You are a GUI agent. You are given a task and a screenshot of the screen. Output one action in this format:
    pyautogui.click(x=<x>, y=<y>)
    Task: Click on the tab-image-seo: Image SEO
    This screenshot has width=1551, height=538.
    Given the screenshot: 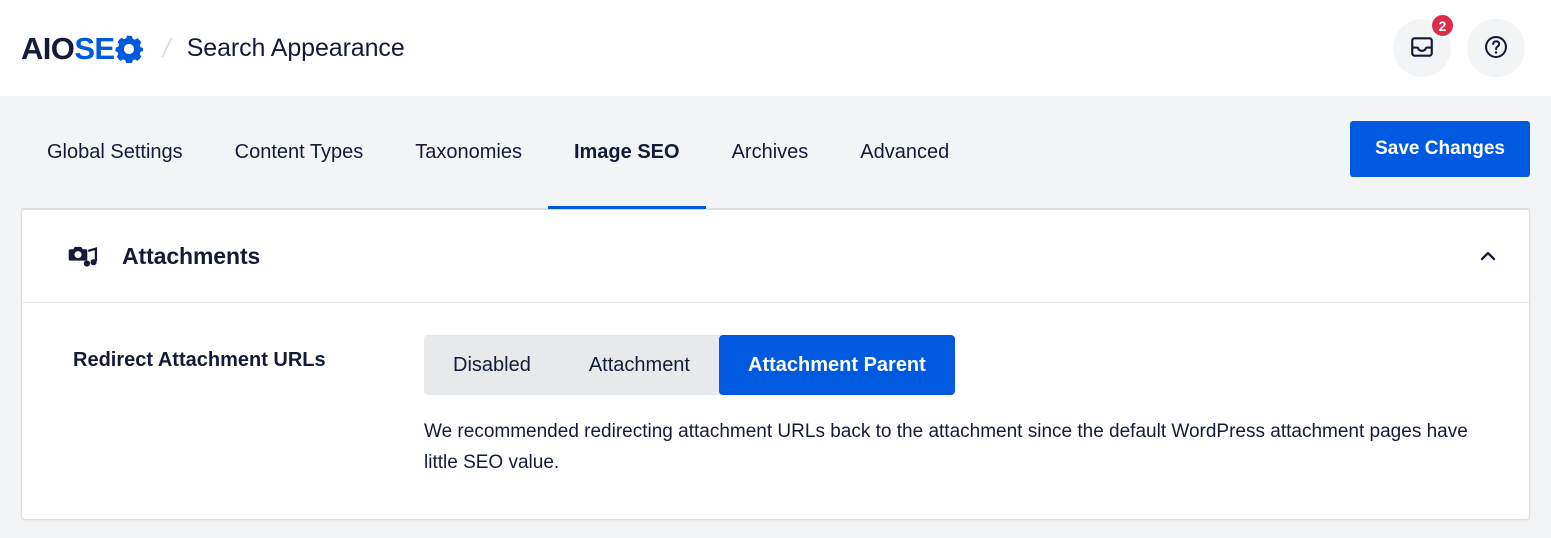 What is the action you would take?
    pyautogui.click(x=626, y=152)
    